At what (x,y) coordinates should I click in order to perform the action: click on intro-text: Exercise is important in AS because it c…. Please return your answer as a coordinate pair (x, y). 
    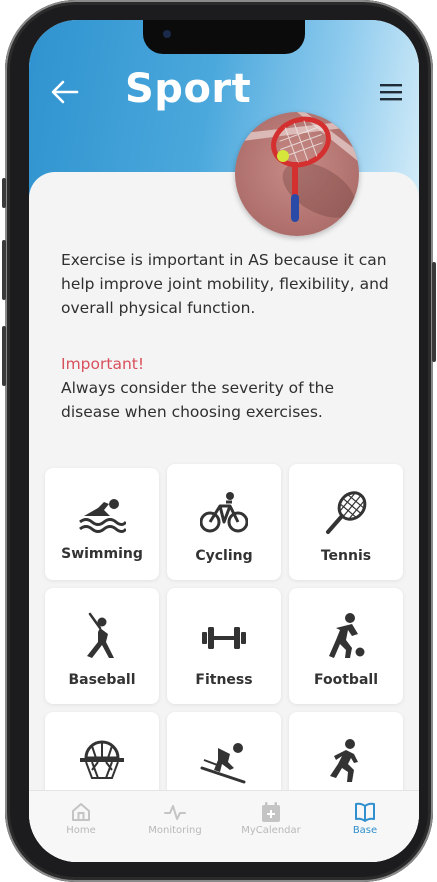
    Looking at the image, I should click on (225, 284).